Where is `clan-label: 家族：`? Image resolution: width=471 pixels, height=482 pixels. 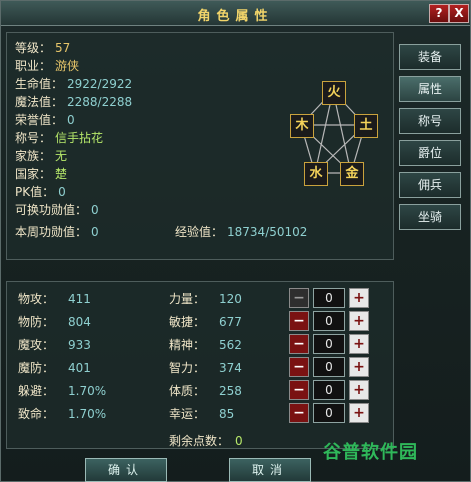
clan-label: 家族： is located at coordinates (33, 156).